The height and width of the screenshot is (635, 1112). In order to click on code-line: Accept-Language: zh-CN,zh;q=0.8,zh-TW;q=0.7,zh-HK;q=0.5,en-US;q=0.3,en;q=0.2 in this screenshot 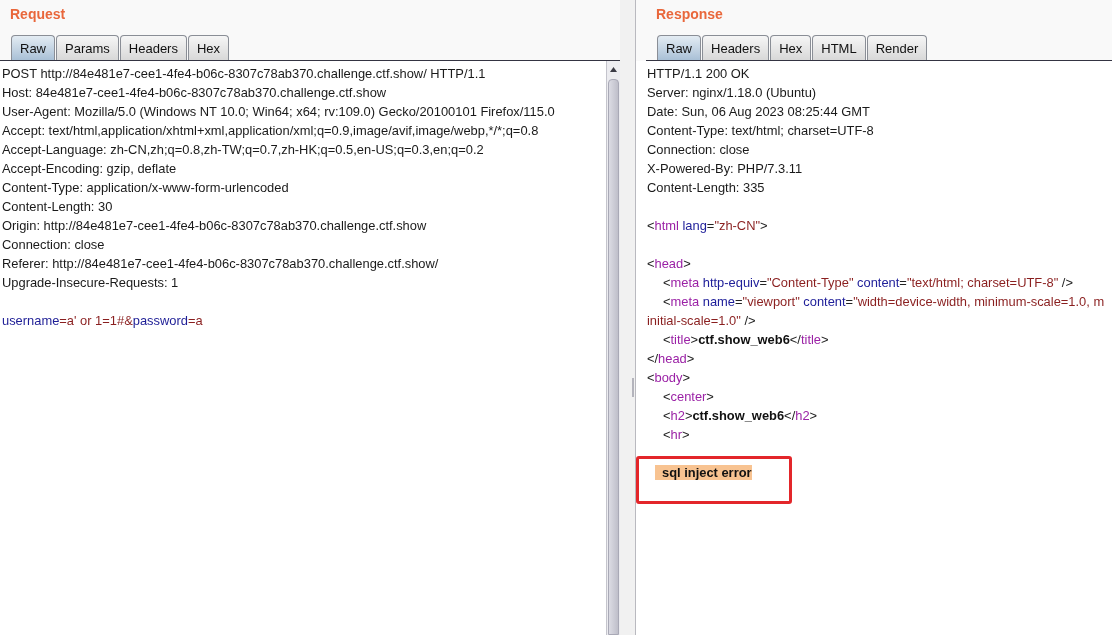, I will do `click(243, 150)`.